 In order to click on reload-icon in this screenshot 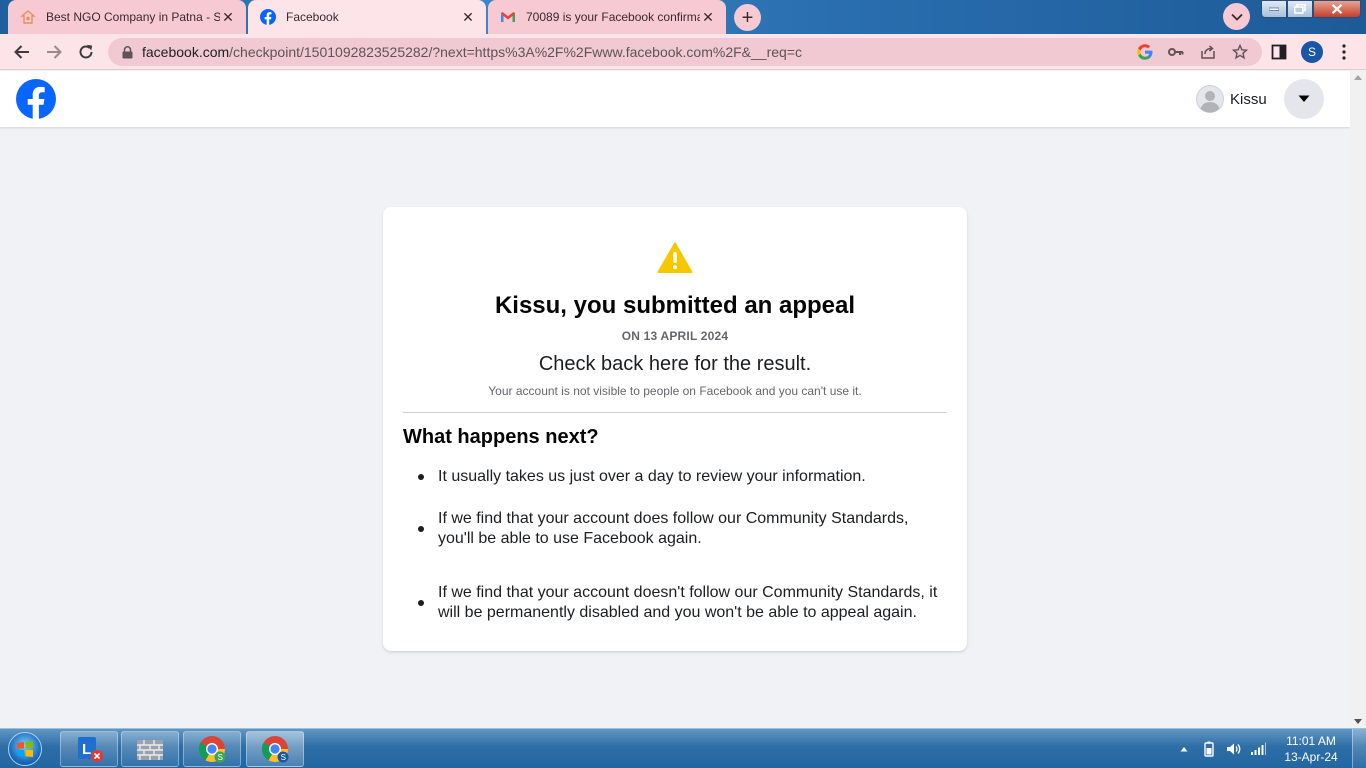, I will do `click(86, 51)`.